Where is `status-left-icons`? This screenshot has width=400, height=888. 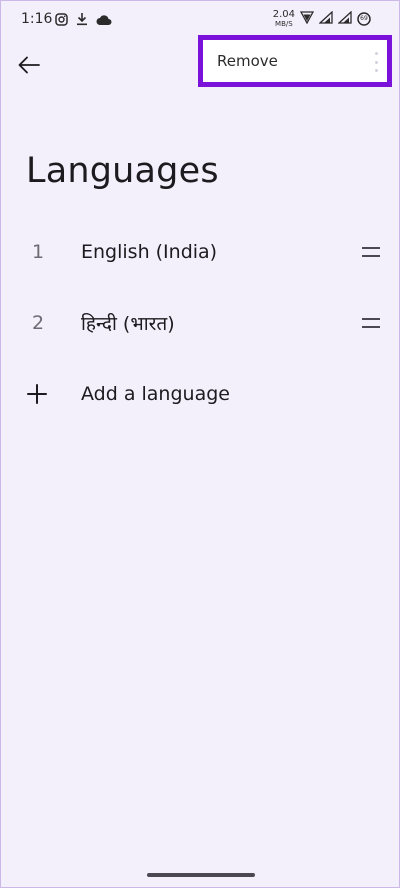
status-left-icons is located at coordinates (83, 20).